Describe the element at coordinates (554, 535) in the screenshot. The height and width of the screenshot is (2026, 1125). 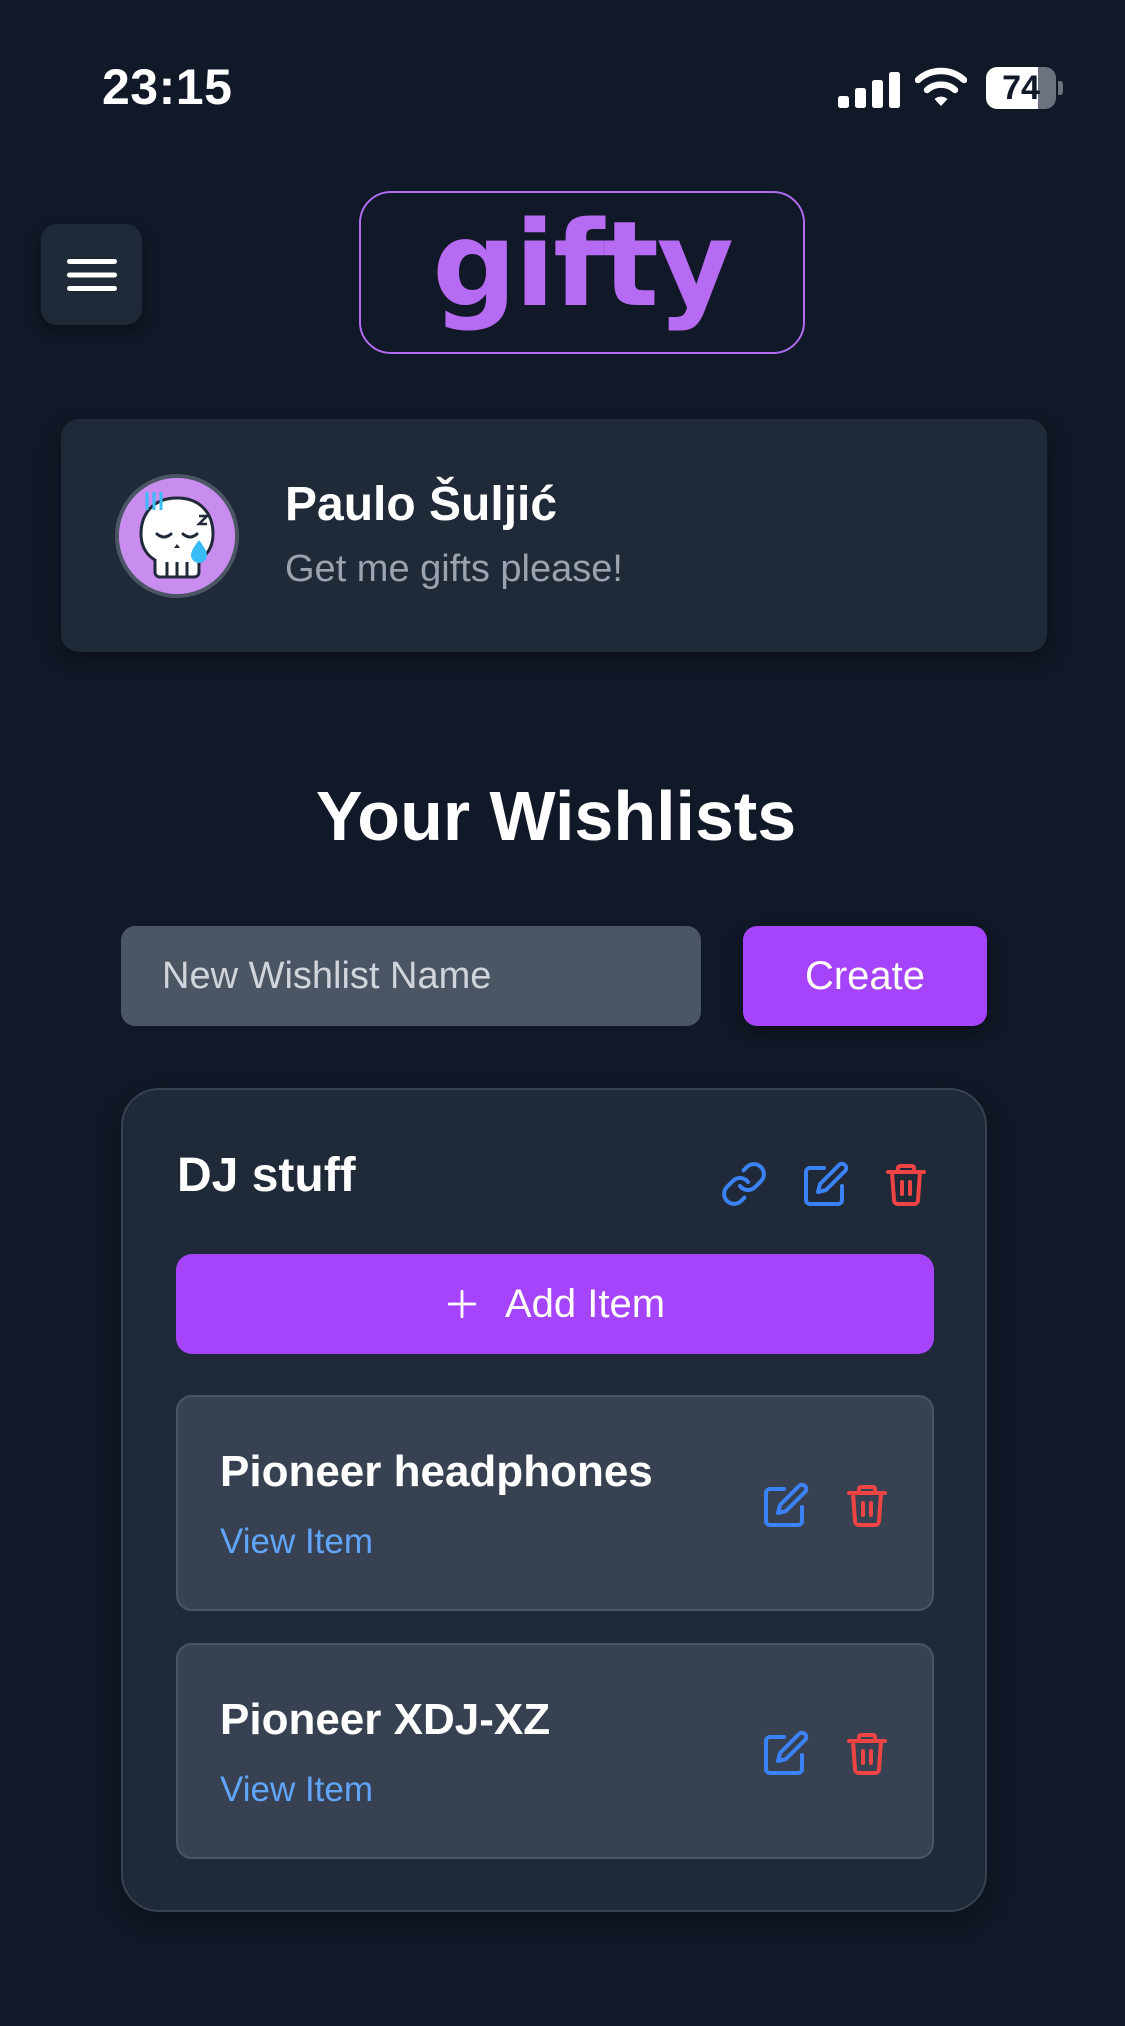
I see `profile-card: Paulo Šuljić Get me gifts please!` at that location.